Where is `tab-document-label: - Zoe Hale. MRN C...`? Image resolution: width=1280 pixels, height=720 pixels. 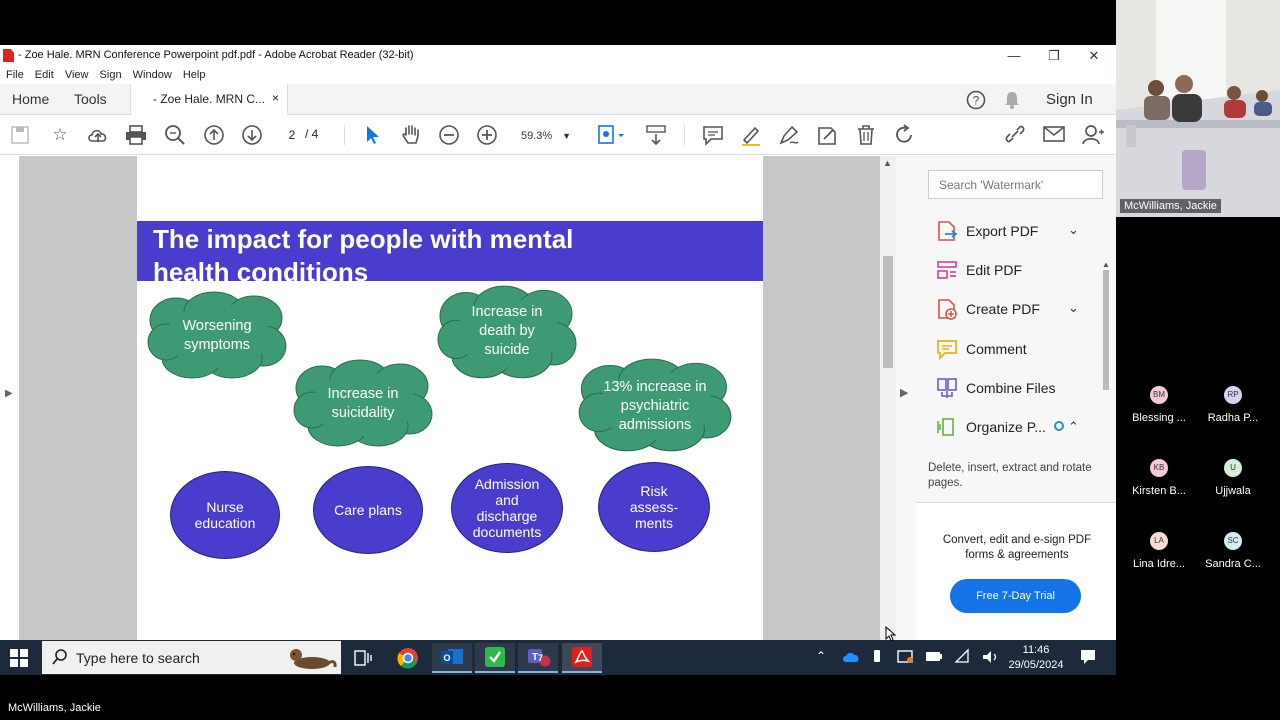
tab-document-label: - Zoe Hale. MRN C... is located at coordinates (209, 99).